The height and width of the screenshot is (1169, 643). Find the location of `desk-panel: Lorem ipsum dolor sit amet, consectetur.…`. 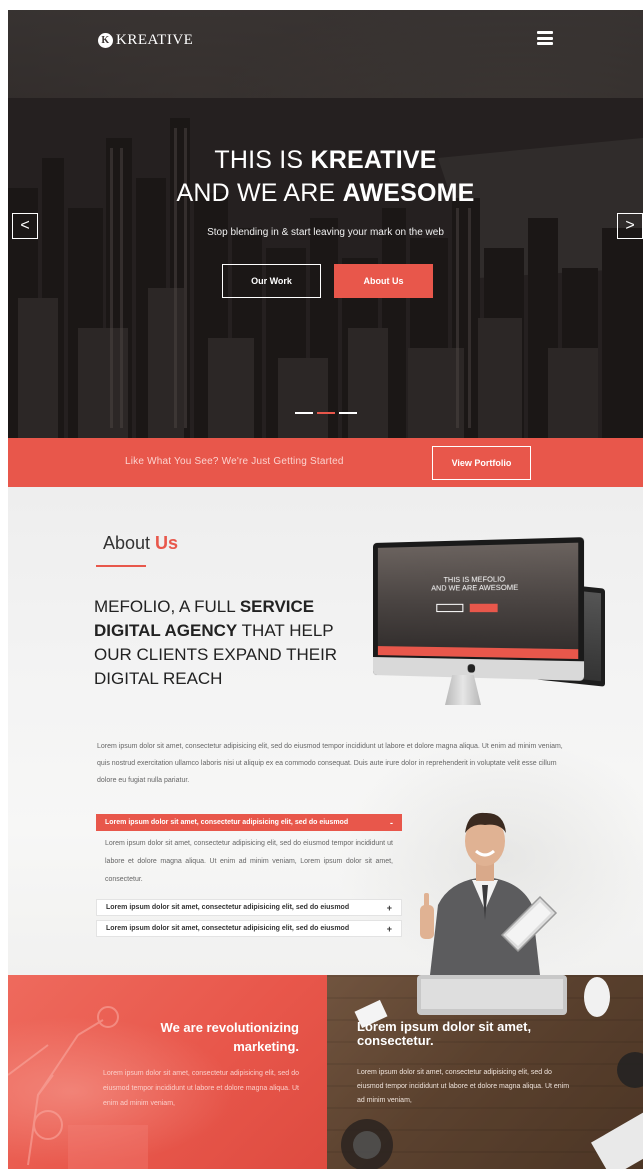

desk-panel: Lorem ipsum dolor sit amet, consectetur.… is located at coordinates (485, 1072).